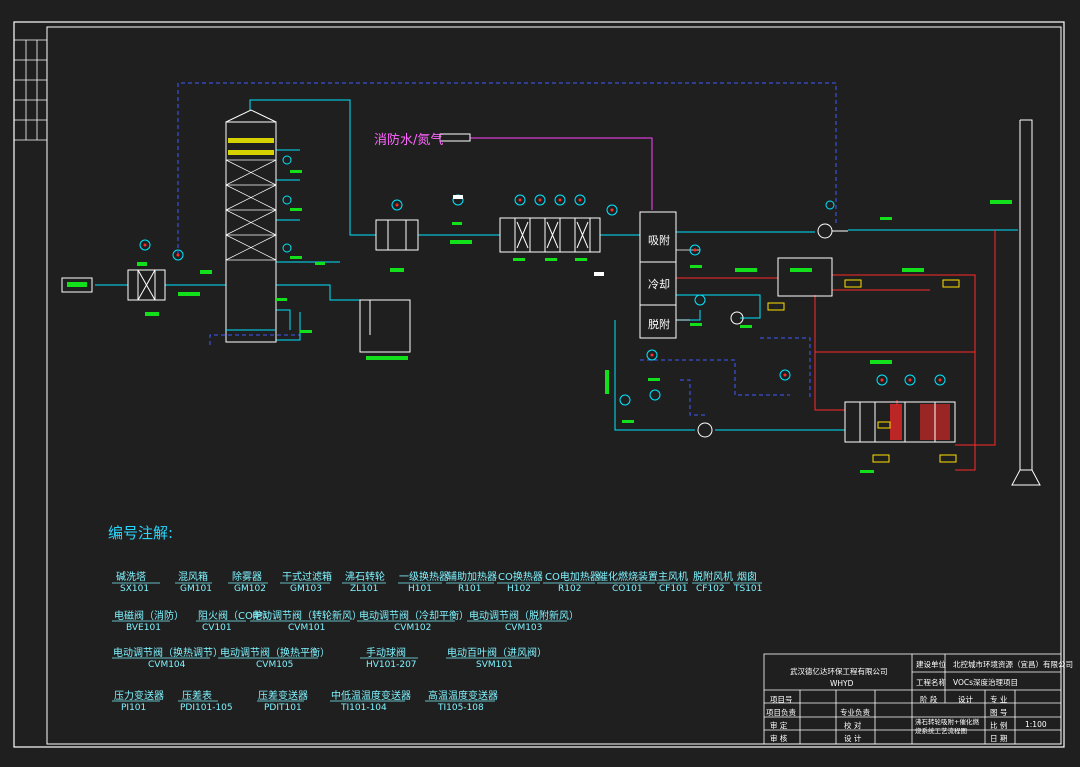  I want to click on legend-item-code: SVM101, so click(494, 665).